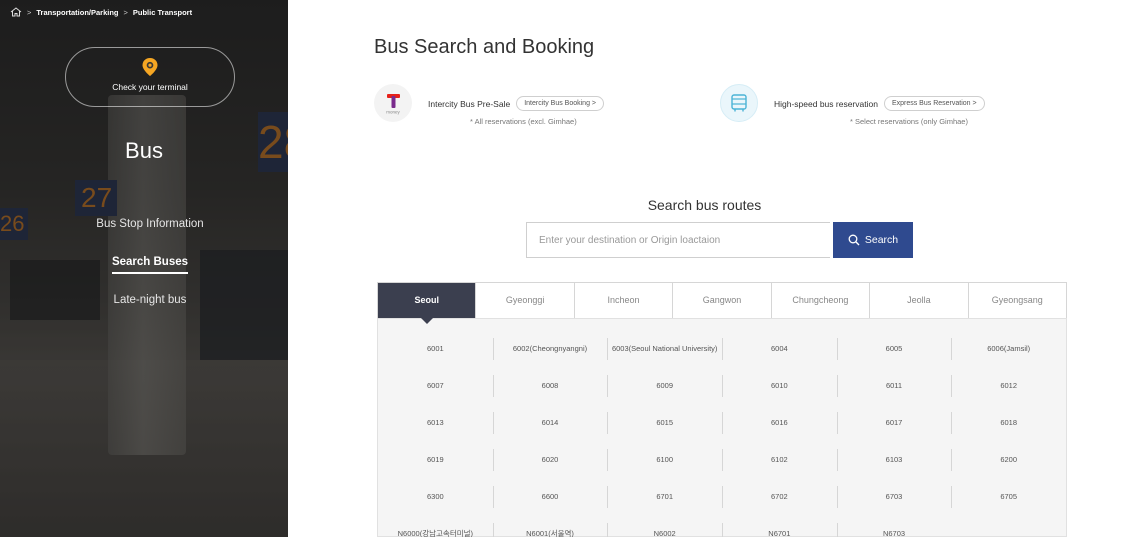 Image resolution: width=1133 pixels, height=537 pixels. What do you see at coordinates (1008, 528) in the screenshot?
I see `route-item-empty` at bounding box center [1008, 528].